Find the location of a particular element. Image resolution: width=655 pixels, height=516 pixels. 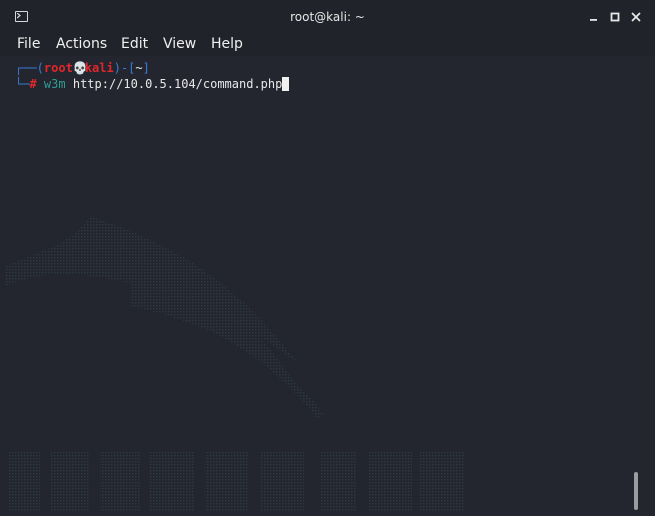

minimize-icon is located at coordinates (593, 20).